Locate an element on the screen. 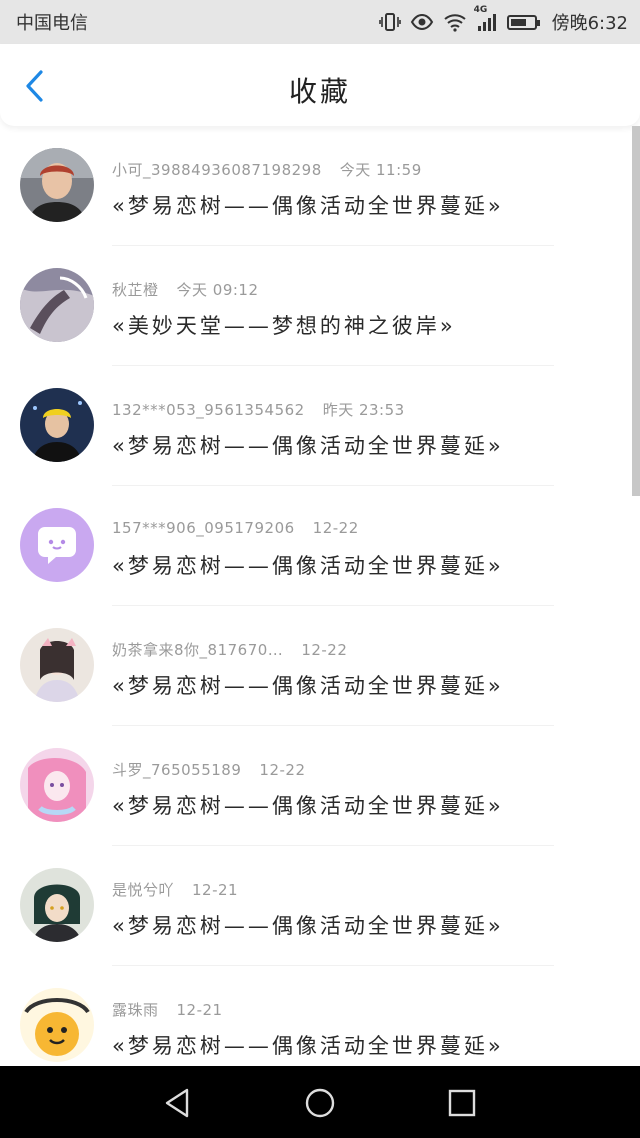 This screenshot has width=640, height=1138. nav-home-button is located at coordinates (320, 1103).